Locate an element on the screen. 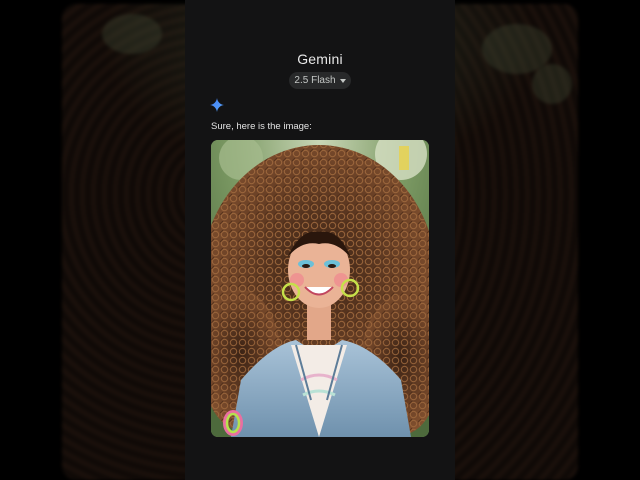  model-selector: 2.5 Flash is located at coordinates (320, 80).